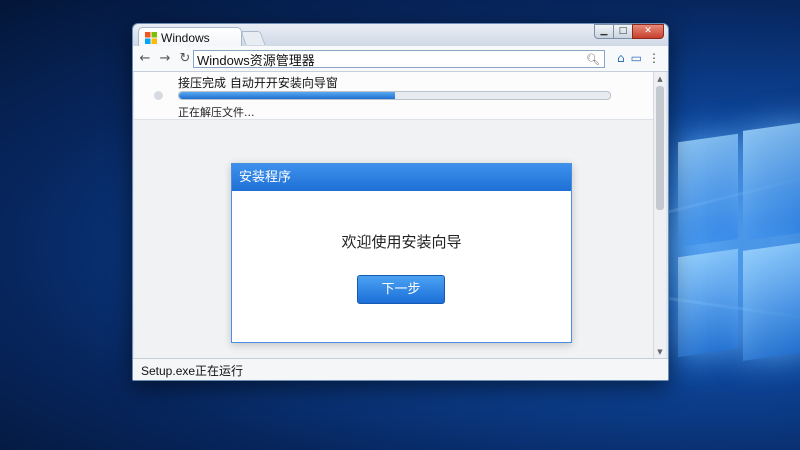 Image resolution: width=800 pixels, height=450 pixels. What do you see at coordinates (145, 59) in the screenshot?
I see `back-arrow-icon: ←` at bounding box center [145, 59].